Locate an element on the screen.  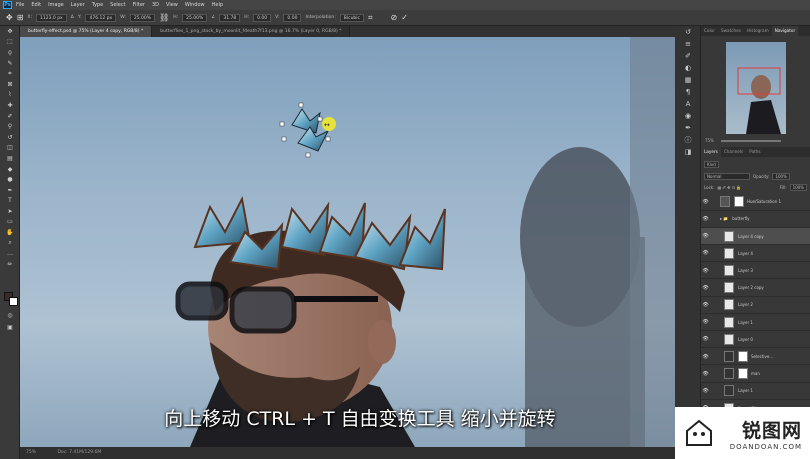
layer-row: 👁 Layer 3 is located at coordinates (755, 271).